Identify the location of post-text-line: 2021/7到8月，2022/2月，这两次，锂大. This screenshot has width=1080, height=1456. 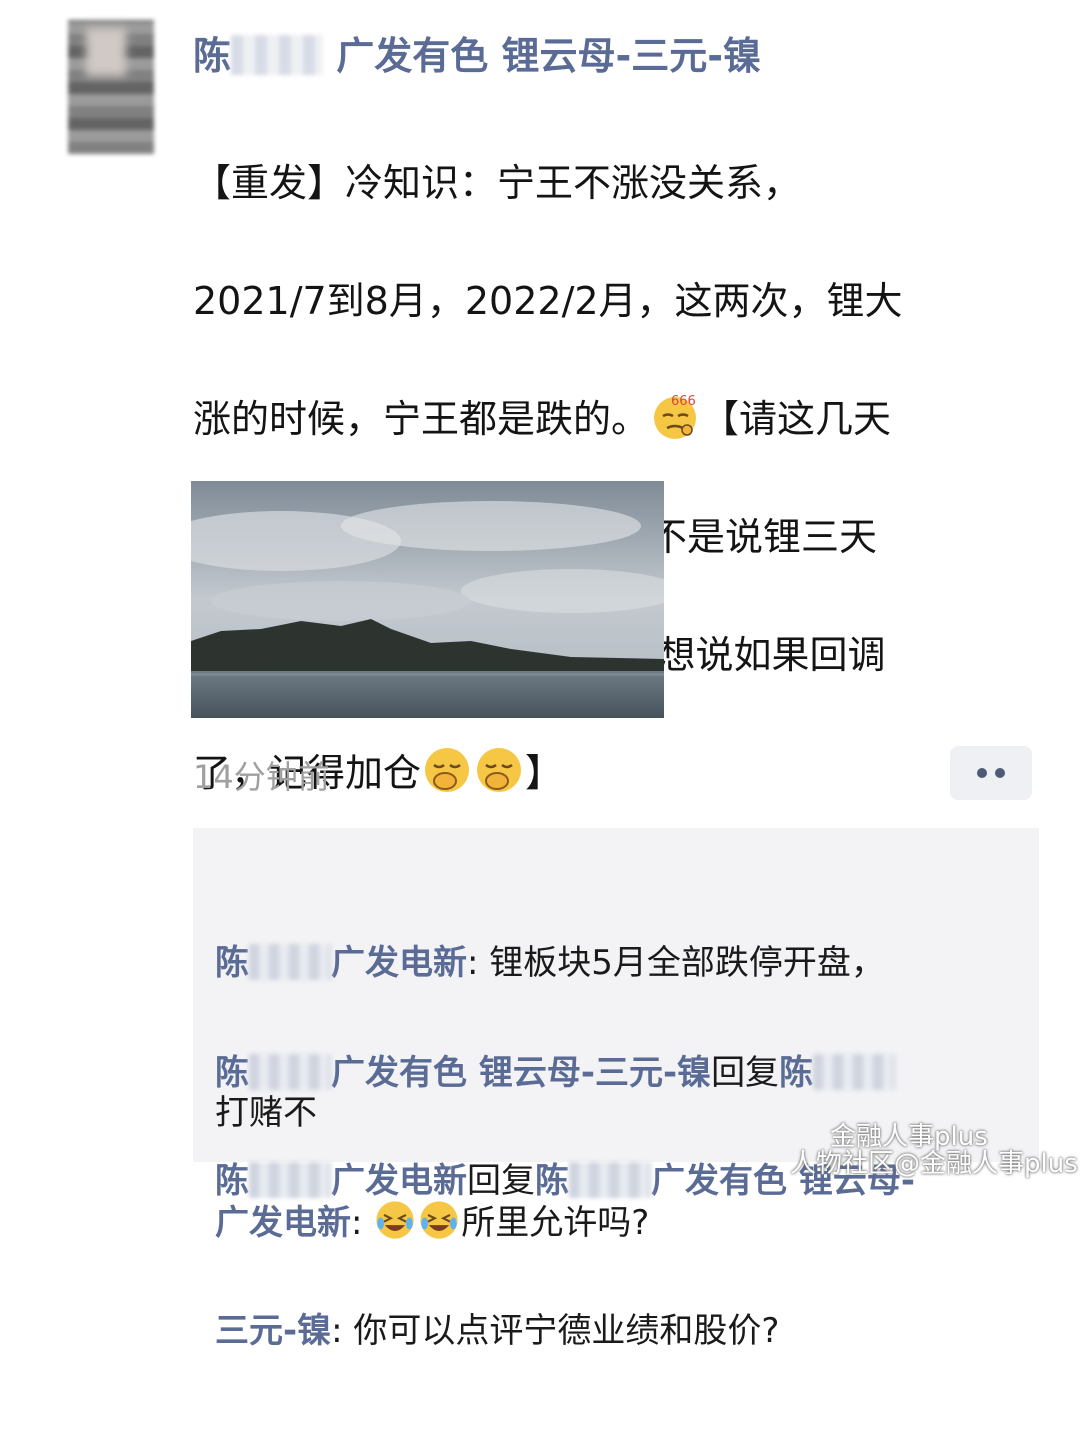
(548, 301).